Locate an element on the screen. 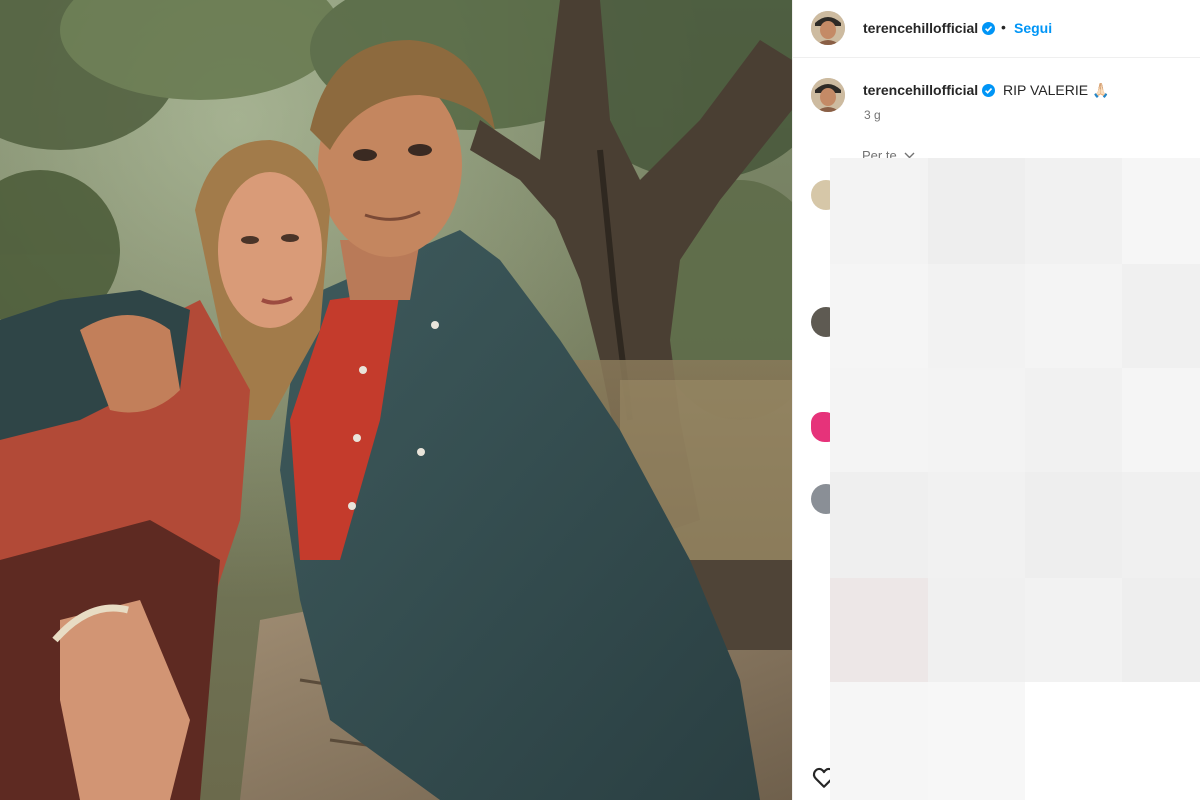 The image size is (1200, 800). post-header: terencehillofficial • Segui is located at coordinates (996, 29).